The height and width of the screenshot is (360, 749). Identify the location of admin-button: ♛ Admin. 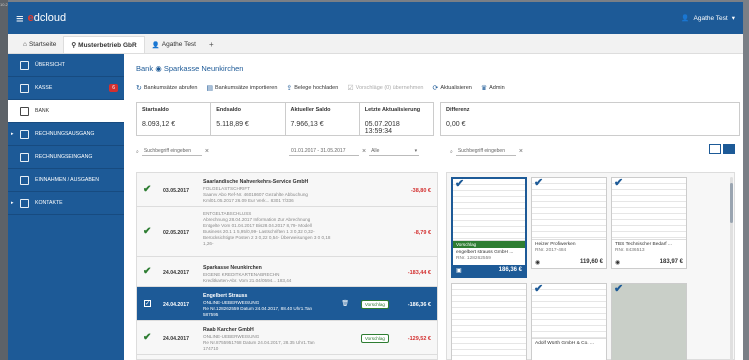
(493, 88).